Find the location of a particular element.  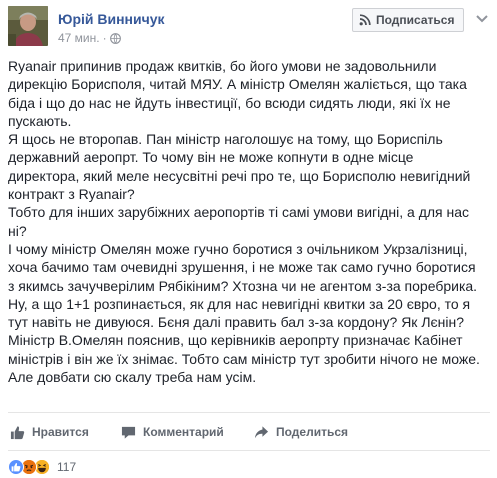

globe-icon is located at coordinates (115, 38).